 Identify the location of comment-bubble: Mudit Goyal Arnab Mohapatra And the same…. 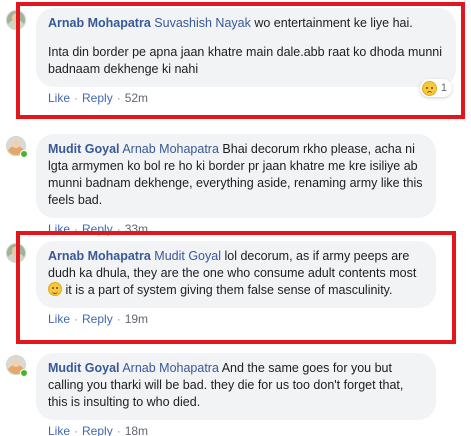
(236, 386).